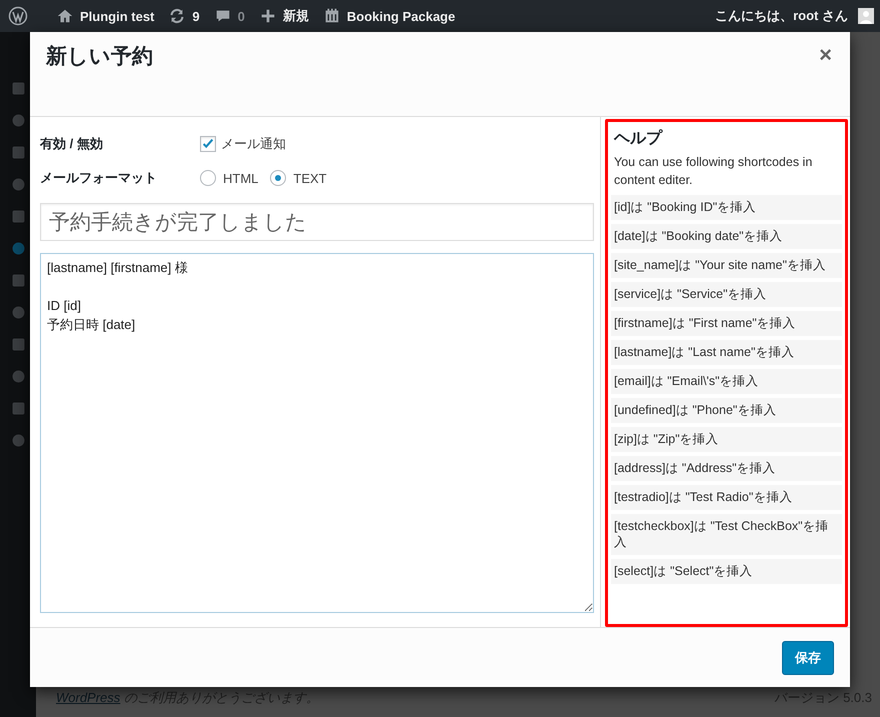 Image resolution: width=880 pixels, height=717 pixels. I want to click on plus-icon, so click(267, 16).